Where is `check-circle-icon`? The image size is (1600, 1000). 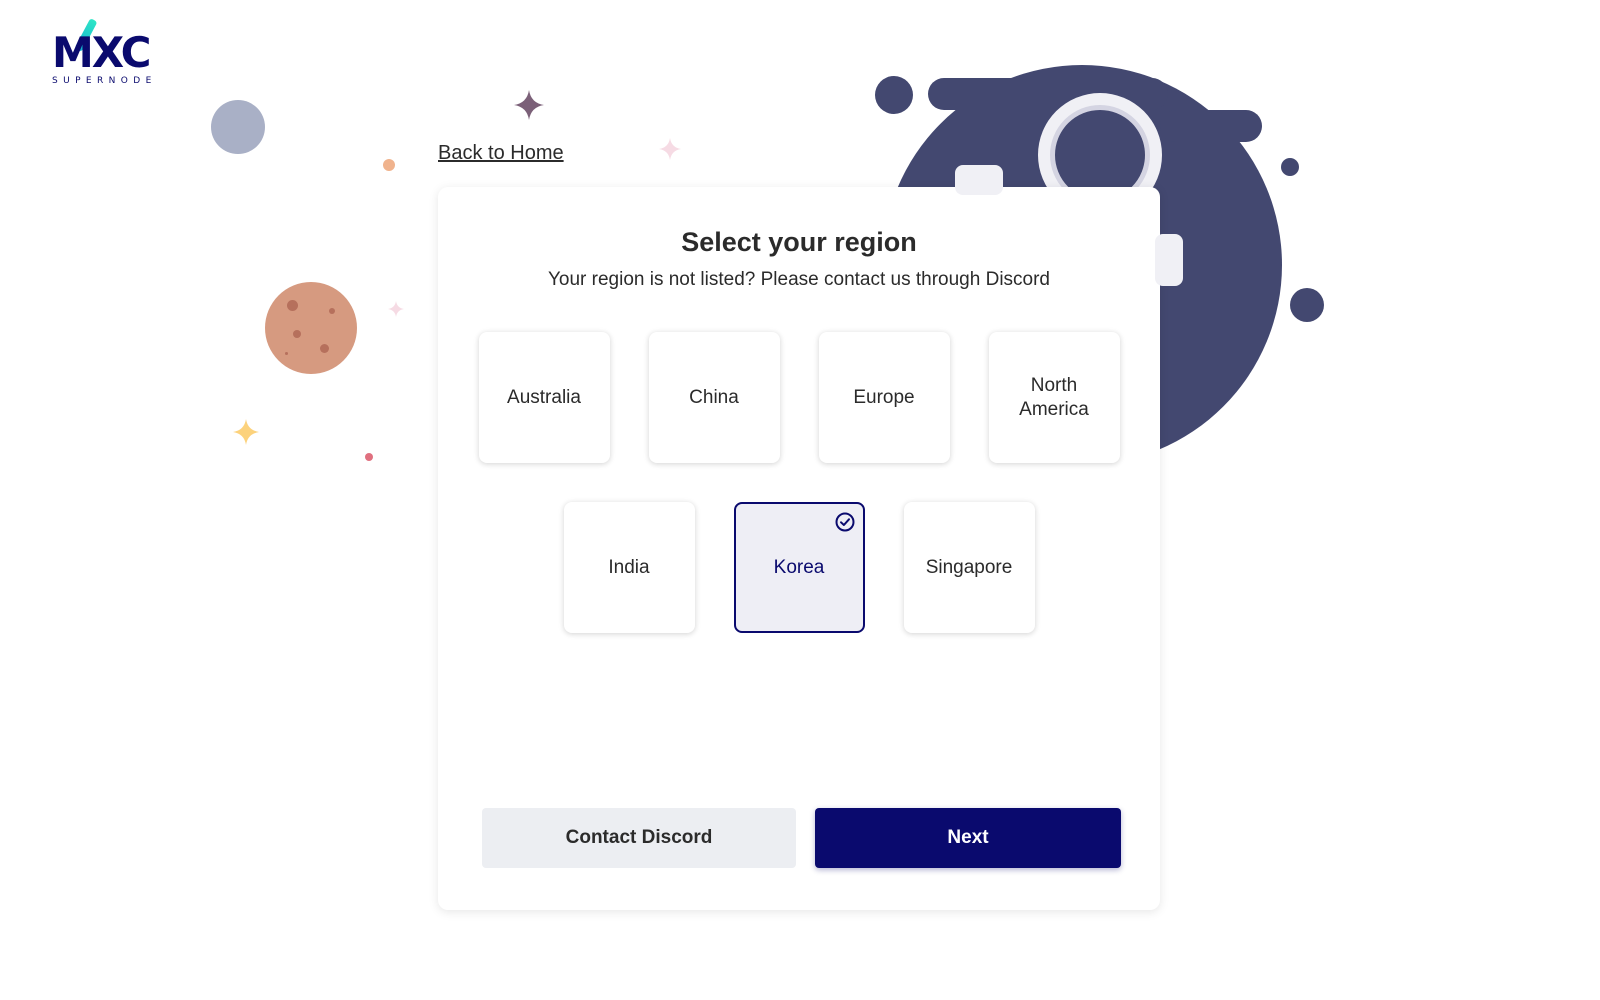 check-circle-icon is located at coordinates (844, 522).